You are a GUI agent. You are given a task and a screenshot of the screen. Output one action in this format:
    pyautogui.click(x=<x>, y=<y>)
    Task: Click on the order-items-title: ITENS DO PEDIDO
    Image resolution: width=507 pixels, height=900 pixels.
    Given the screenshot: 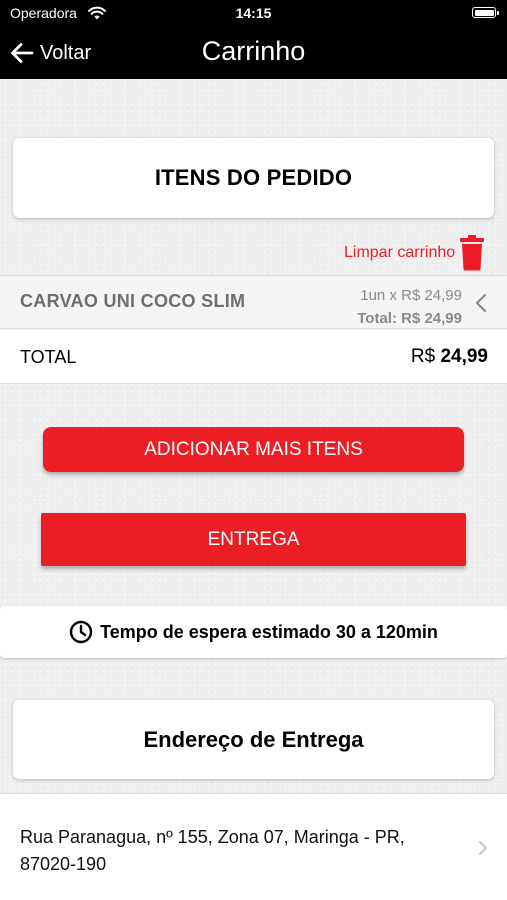 What is the action you would take?
    pyautogui.click(x=253, y=177)
    